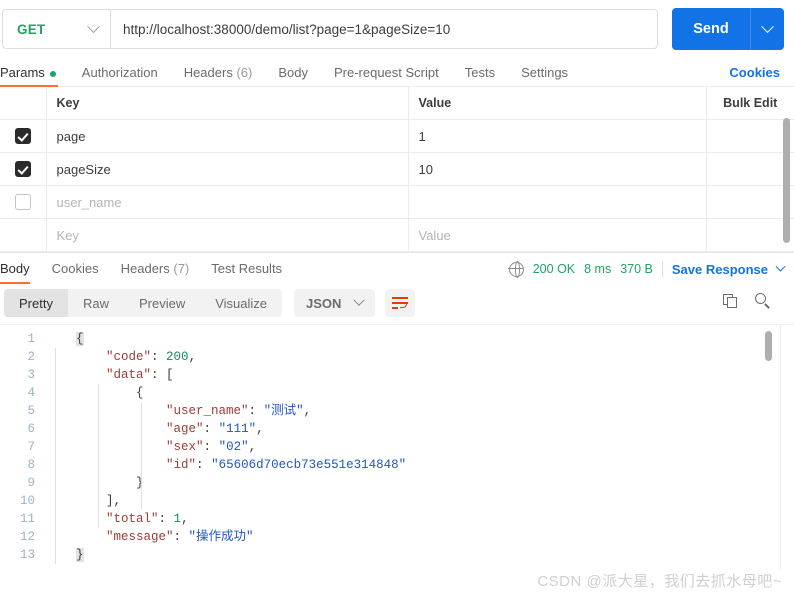  What do you see at coordinates (162, 375) in the screenshot?
I see `code-token: : [` at bounding box center [162, 375].